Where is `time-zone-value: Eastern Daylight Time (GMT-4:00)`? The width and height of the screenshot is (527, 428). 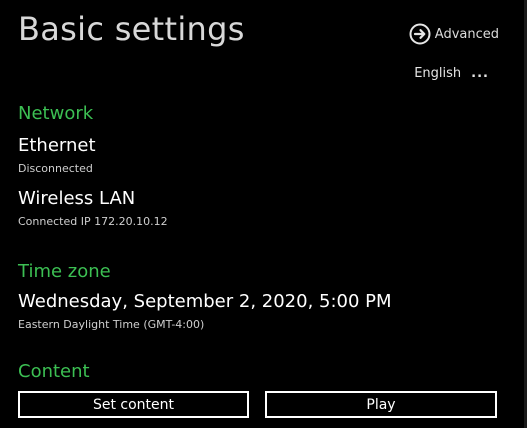
time-zone-value: Eastern Daylight Time (GMT-4:00) is located at coordinates (111, 324).